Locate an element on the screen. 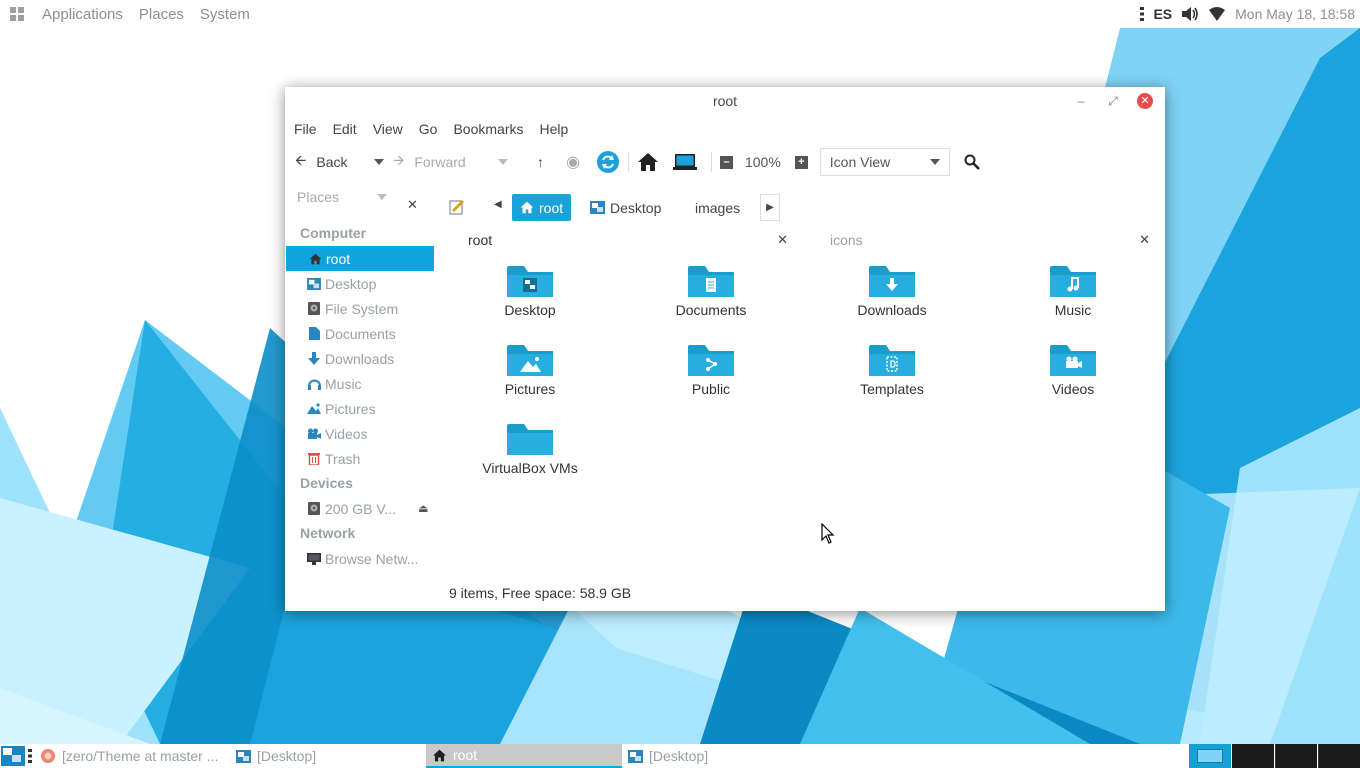 The width and height of the screenshot is (1360, 768). folder-templates: Templates is located at coordinates (892, 370).